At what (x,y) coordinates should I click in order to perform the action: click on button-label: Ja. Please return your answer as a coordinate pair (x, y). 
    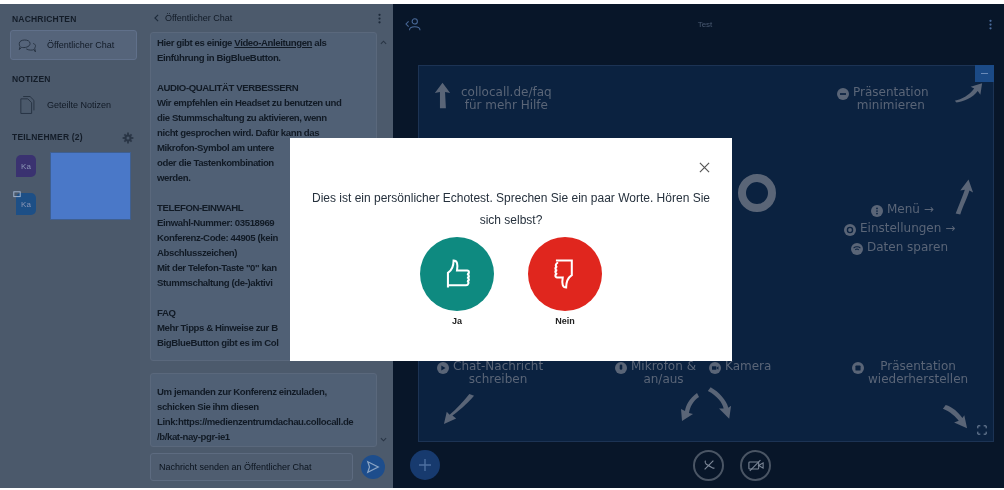
    Looking at the image, I should click on (457, 321).